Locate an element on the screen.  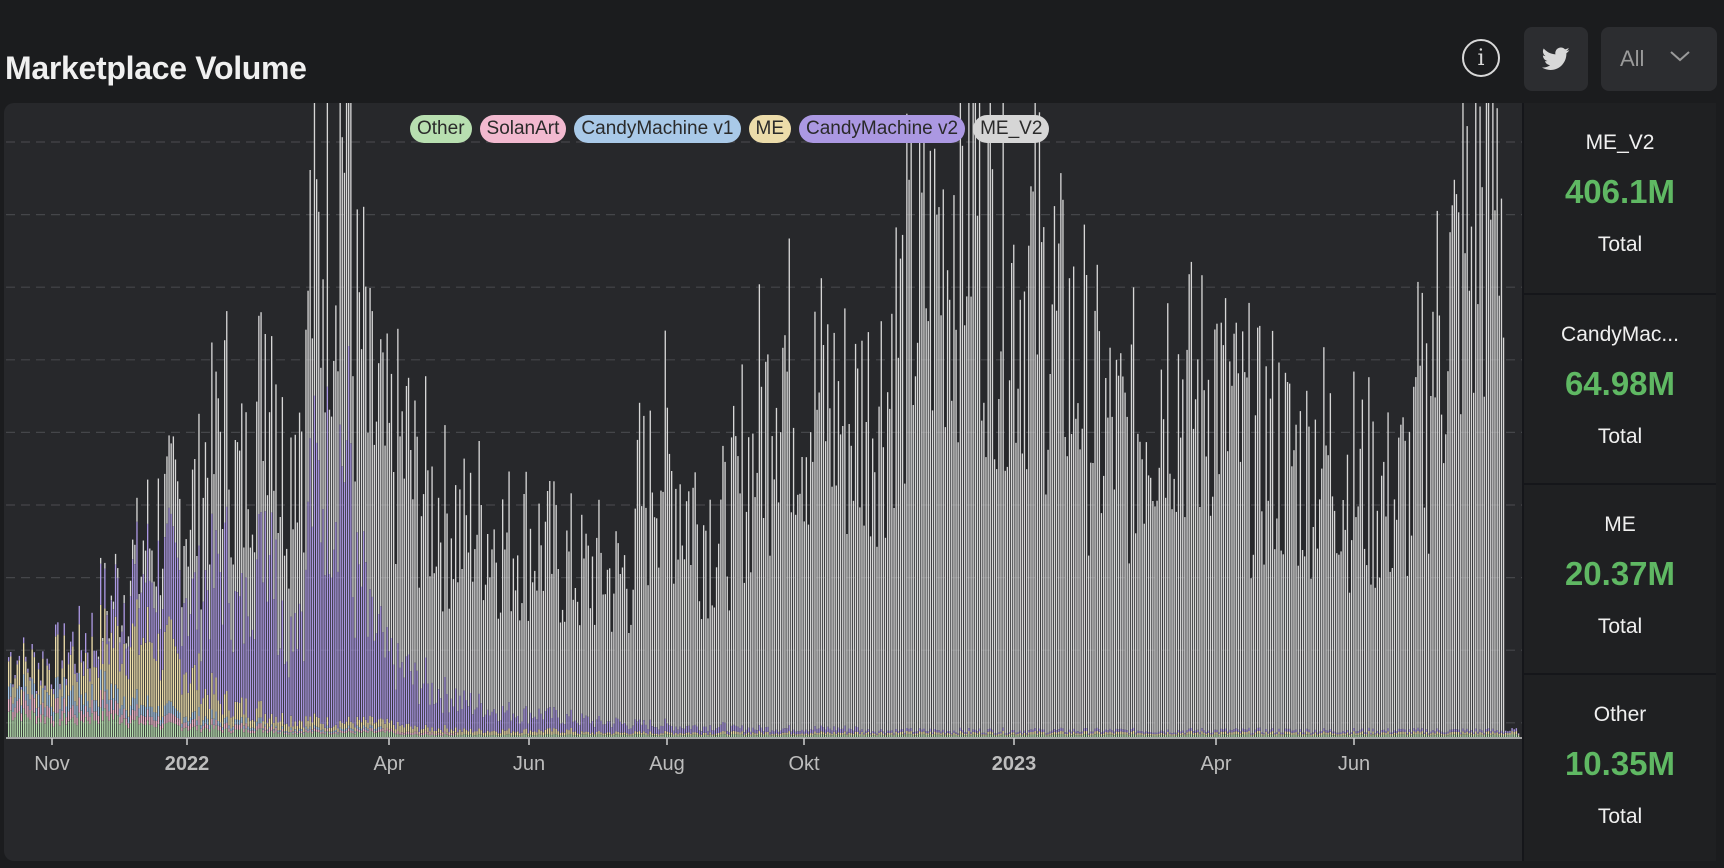
info-icon: i is located at coordinates (1481, 58).